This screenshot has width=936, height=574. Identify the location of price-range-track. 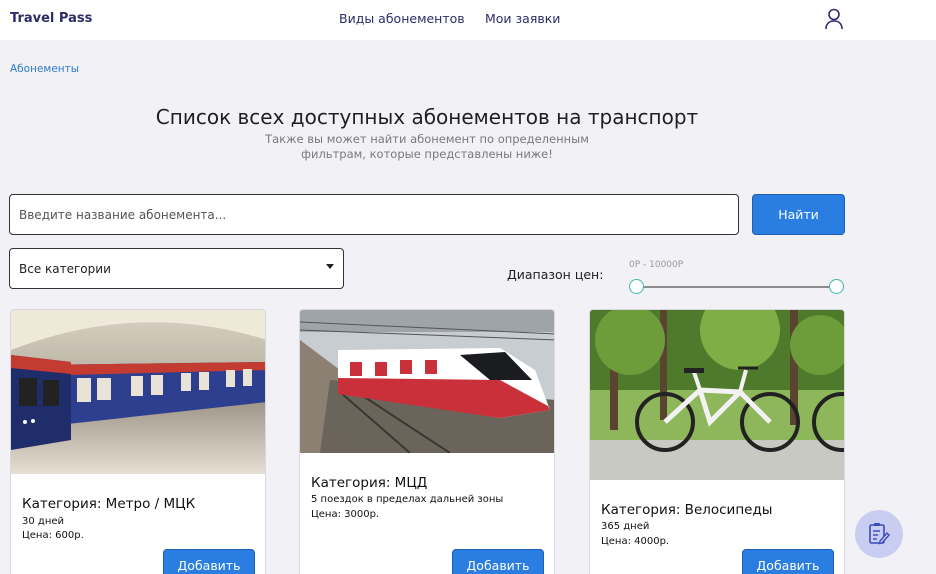
(736, 287).